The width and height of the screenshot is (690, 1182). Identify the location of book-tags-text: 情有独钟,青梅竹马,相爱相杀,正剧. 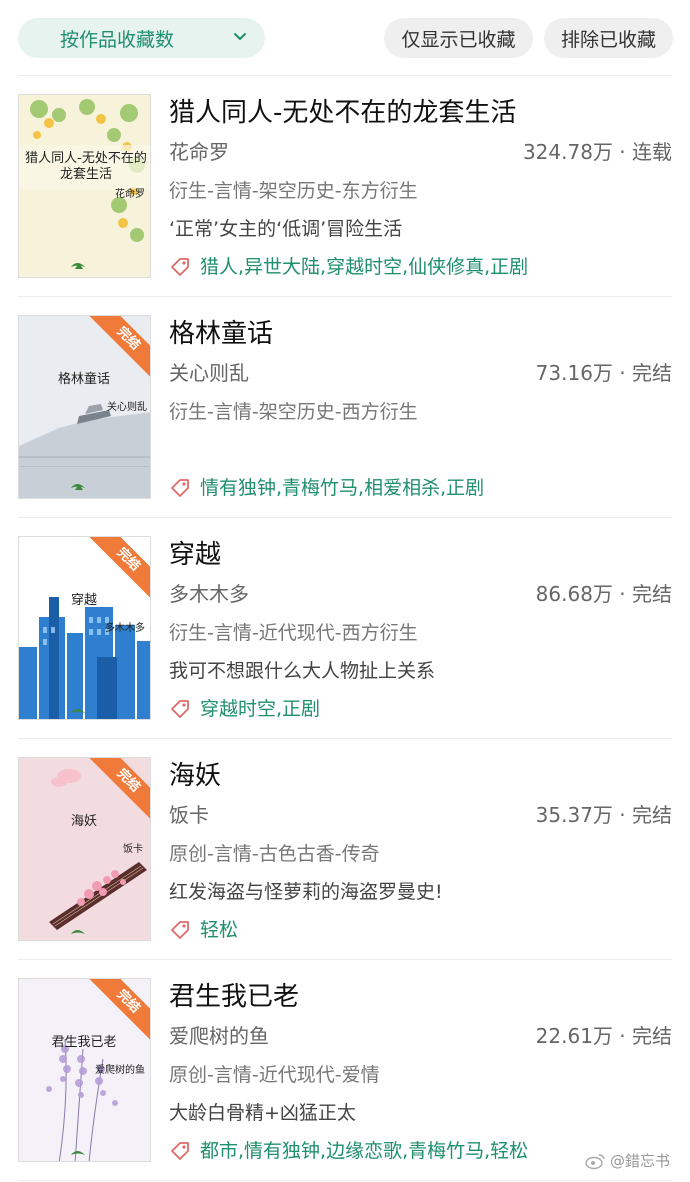
(342, 488).